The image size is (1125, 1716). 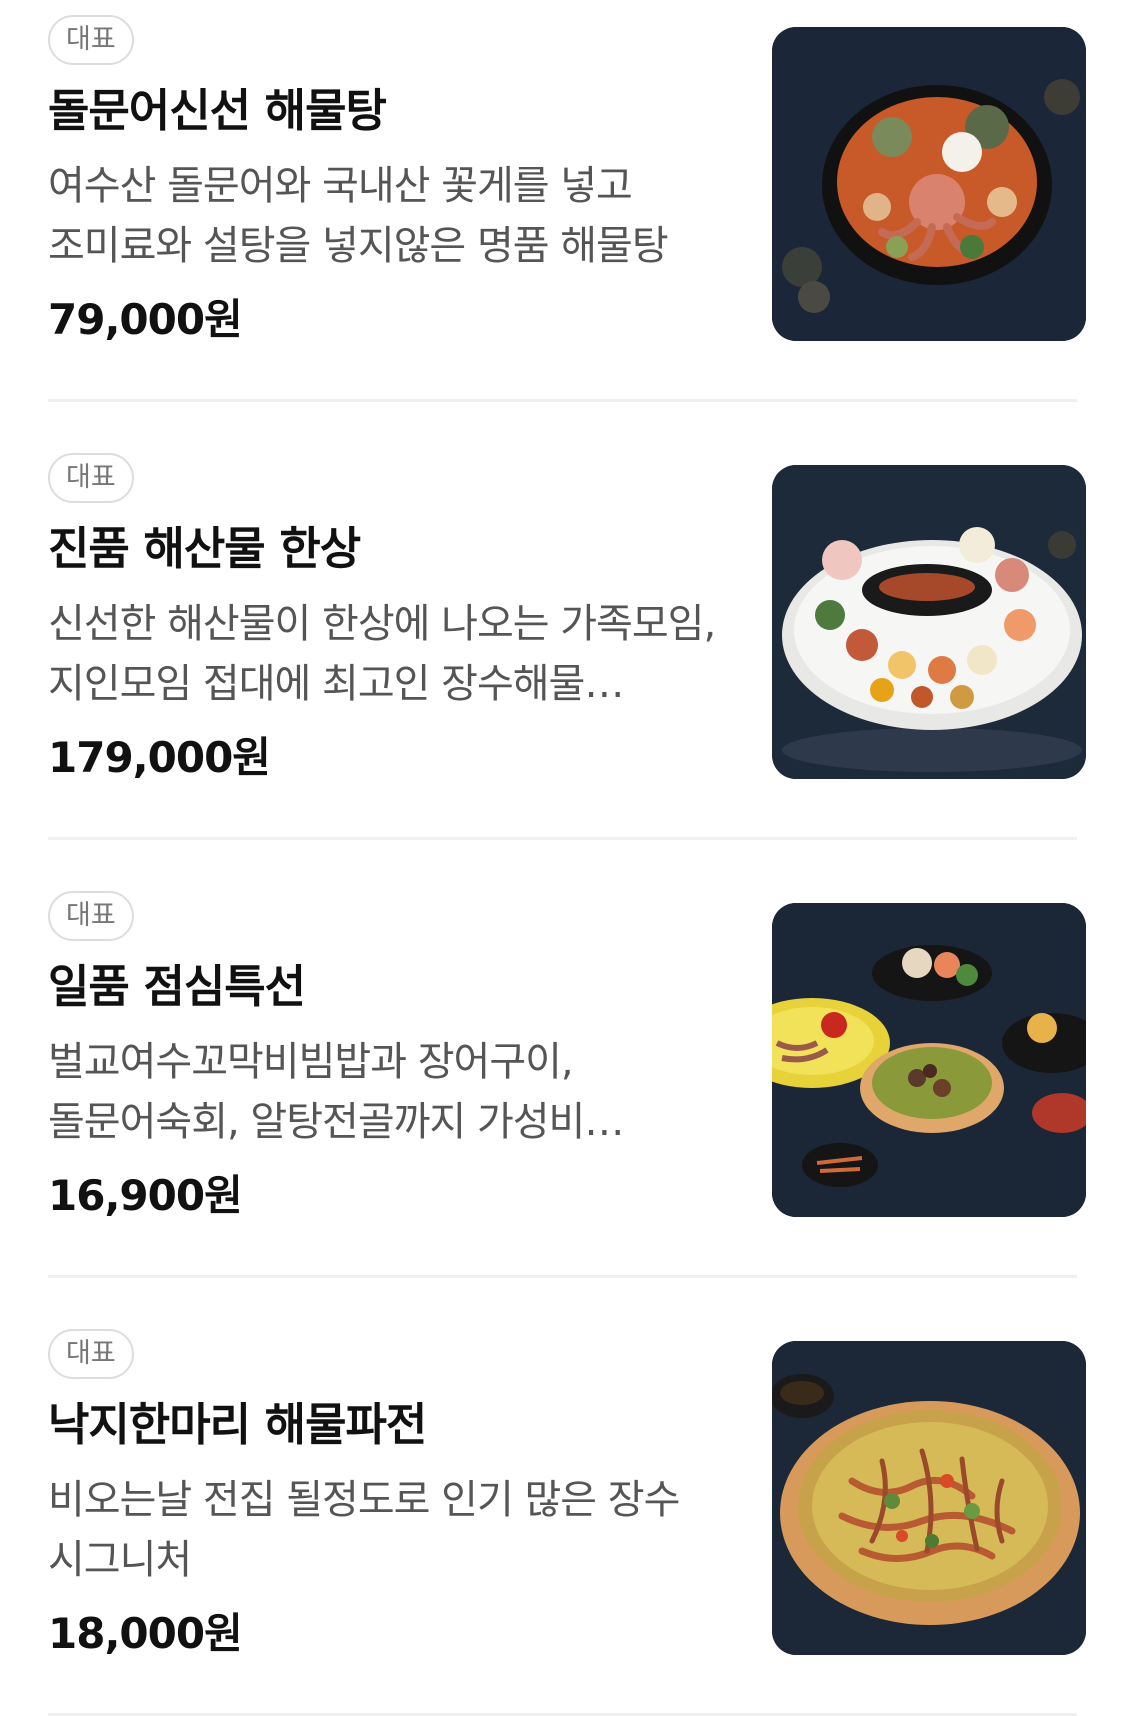 What do you see at coordinates (217, 110) in the screenshot?
I see `menu-item-title: 돌문어신선 해물탕` at bounding box center [217, 110].